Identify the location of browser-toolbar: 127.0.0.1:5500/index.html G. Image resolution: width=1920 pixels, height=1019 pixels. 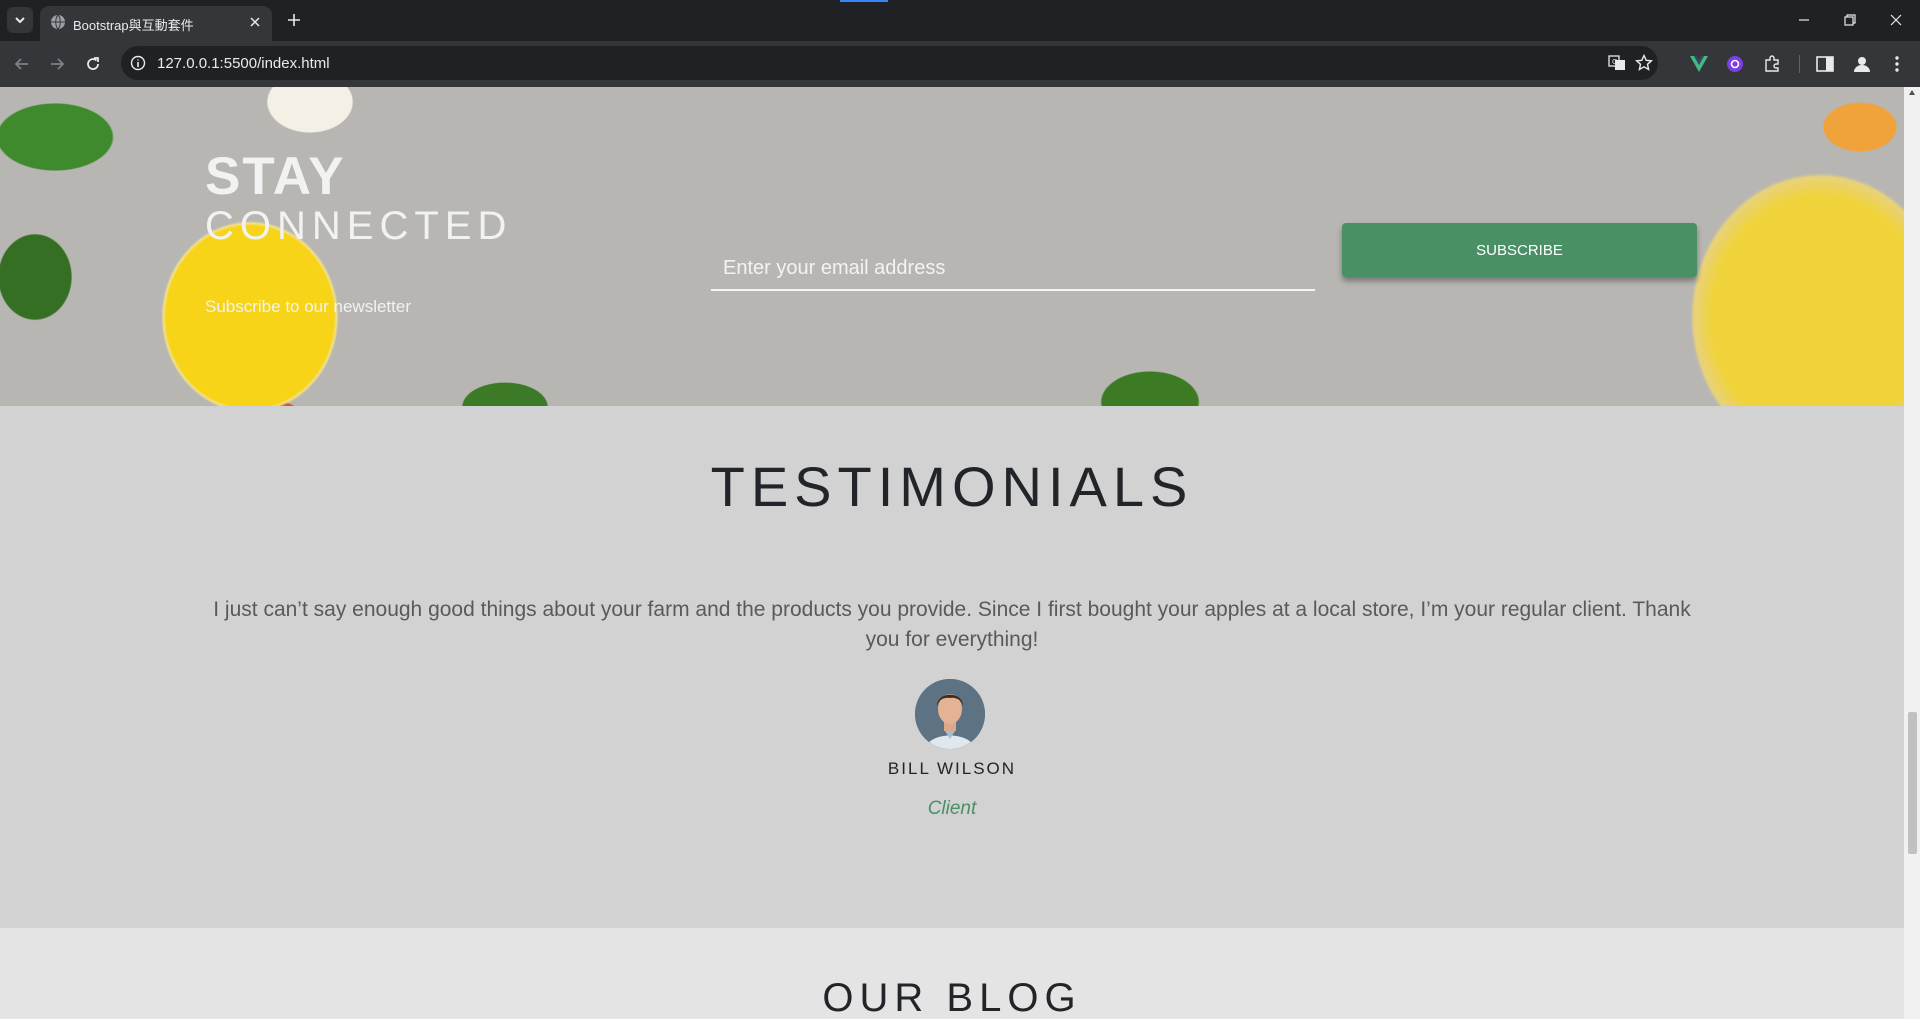
(960, 64).